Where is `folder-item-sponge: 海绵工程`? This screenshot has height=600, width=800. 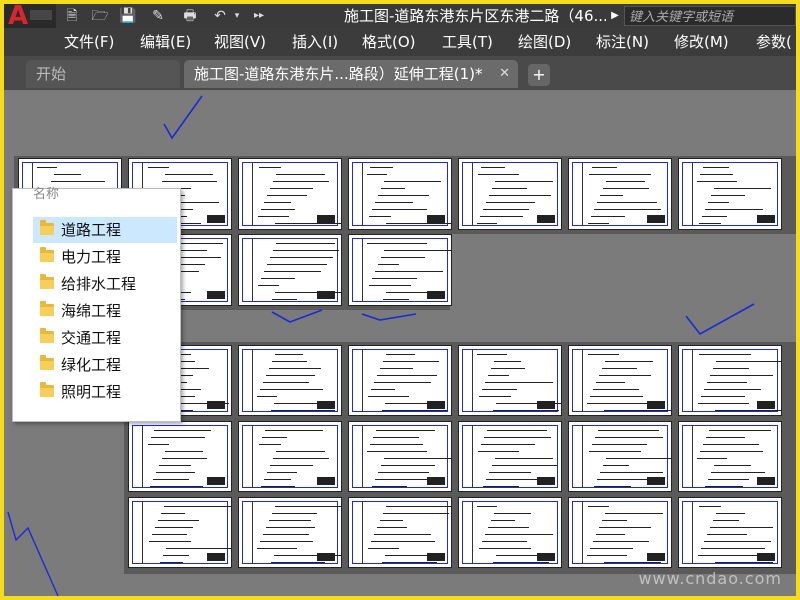
folder-item-sponge: 海绵工程 is located at coordinates (105, 311).